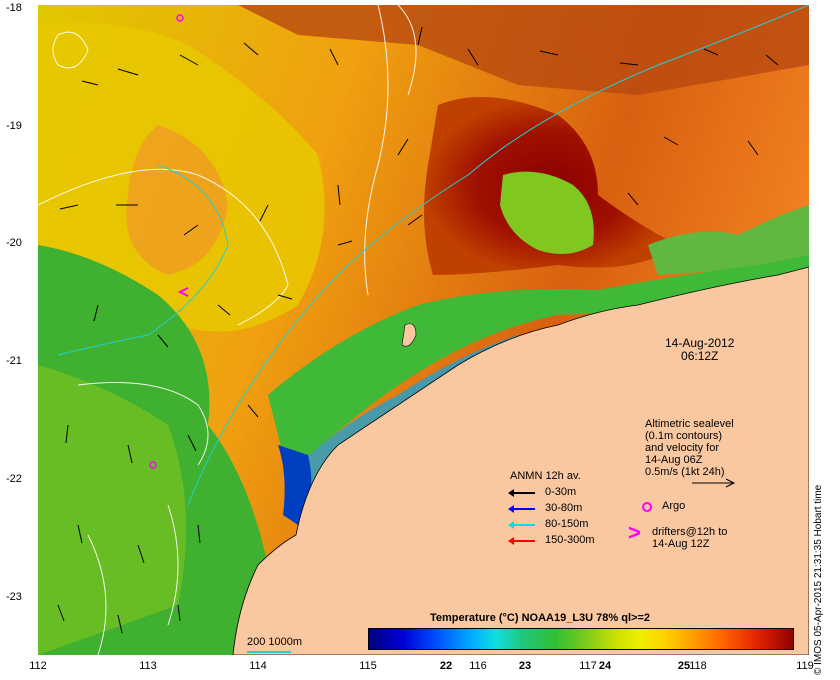 Image resolution: width=840 pixels, height=680 pixels. What do you see at coordinates (818, 579) in the screenshot?
I see `credit-text: © IMOS 05-Apr-2015 21:31:35 Hobart time` at bounding box center [818, 579].